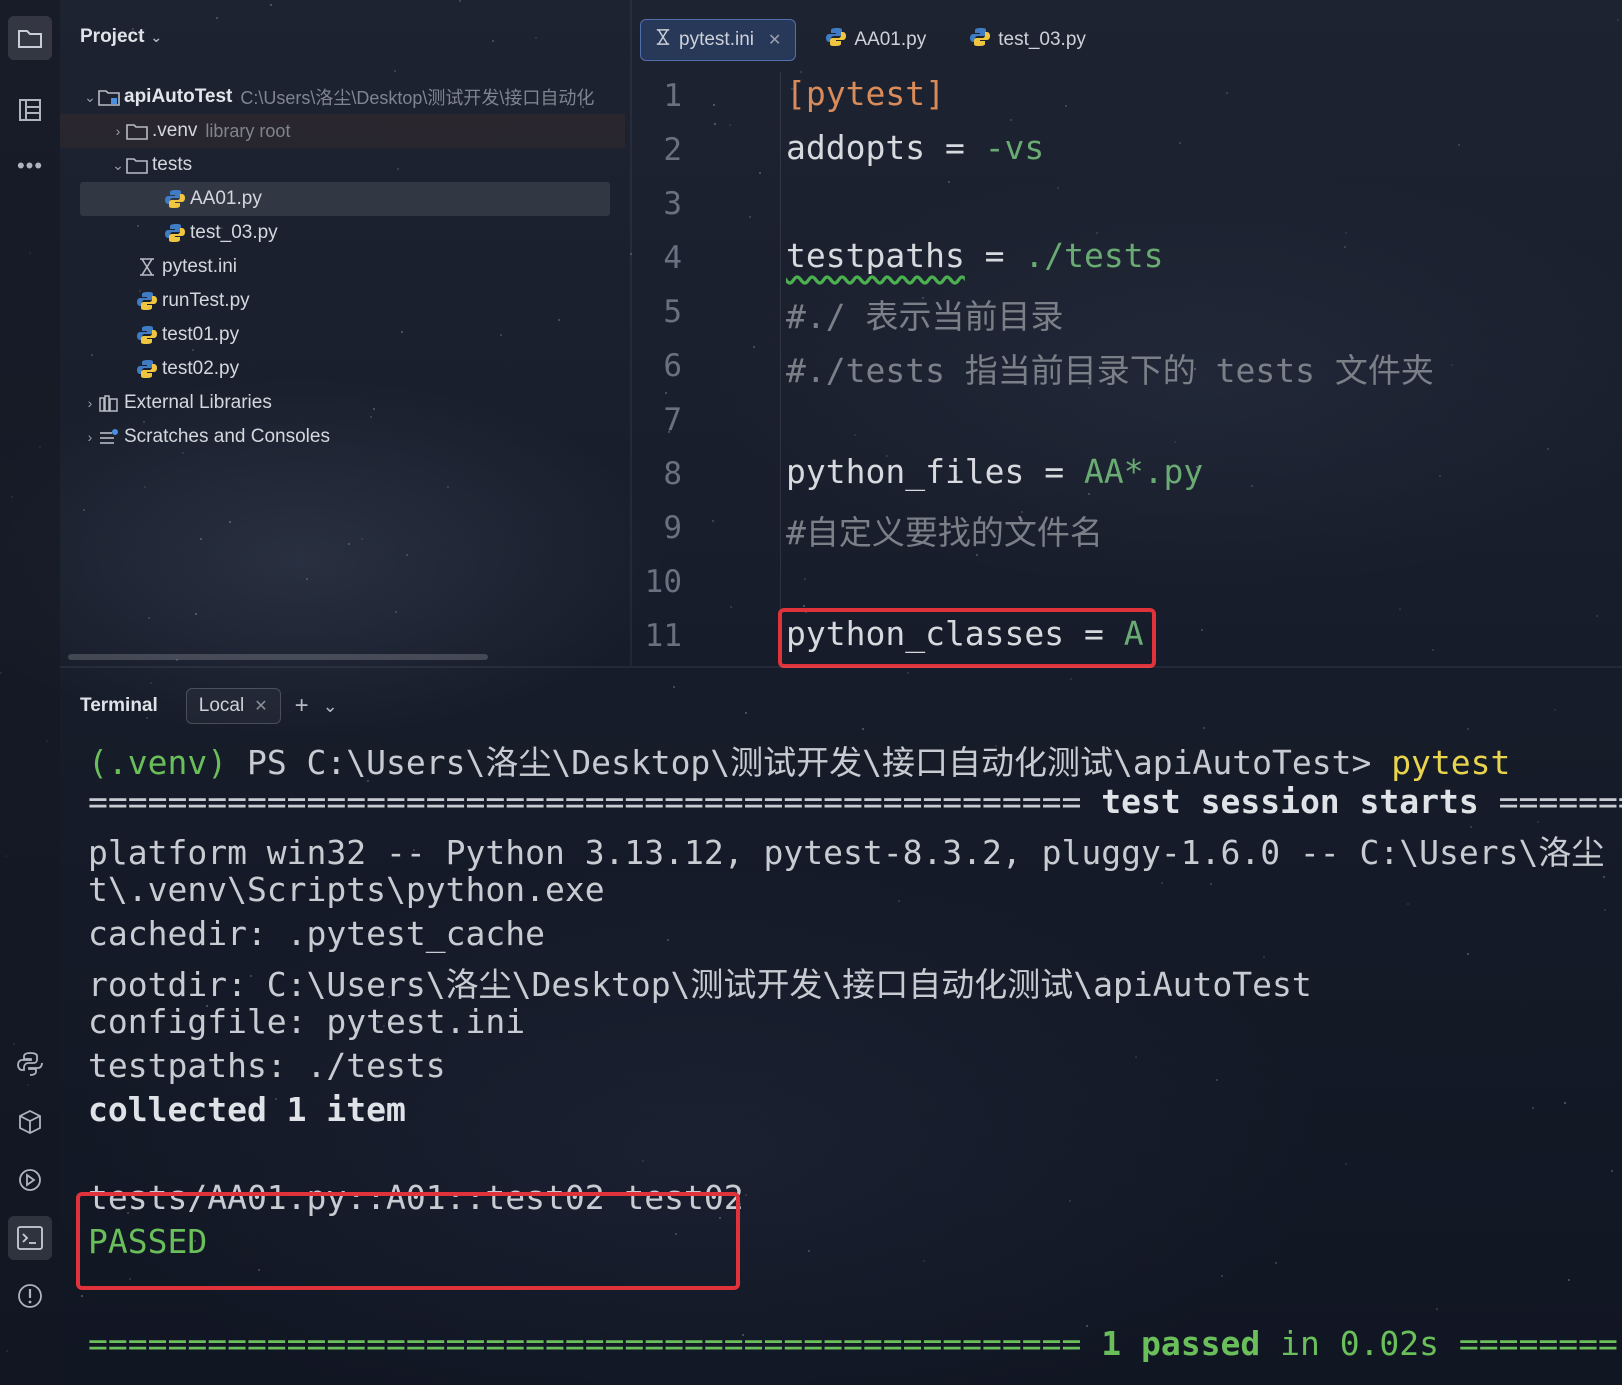 The height and width of the screenshot is (1385, 1622). I want to click on line-number: 8, so click(672, 474).